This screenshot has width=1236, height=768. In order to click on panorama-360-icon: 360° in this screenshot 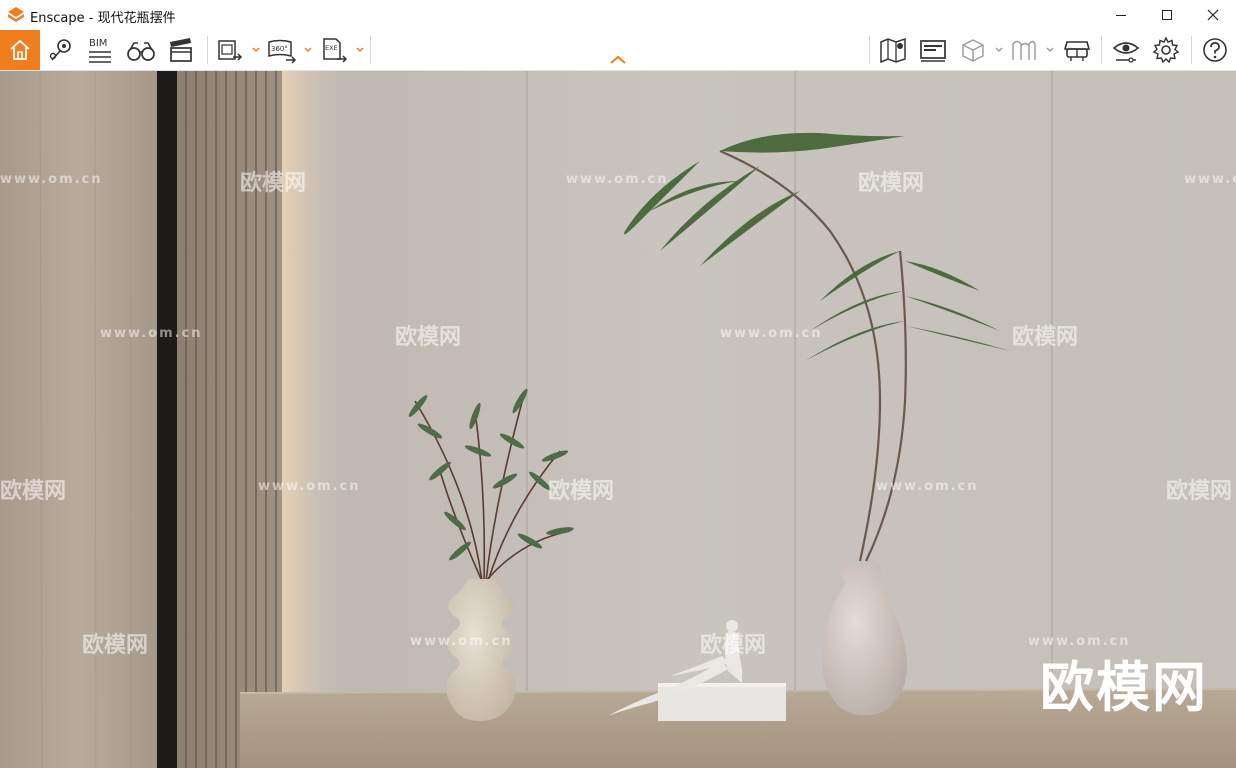, I will do `click(282, 51)`.